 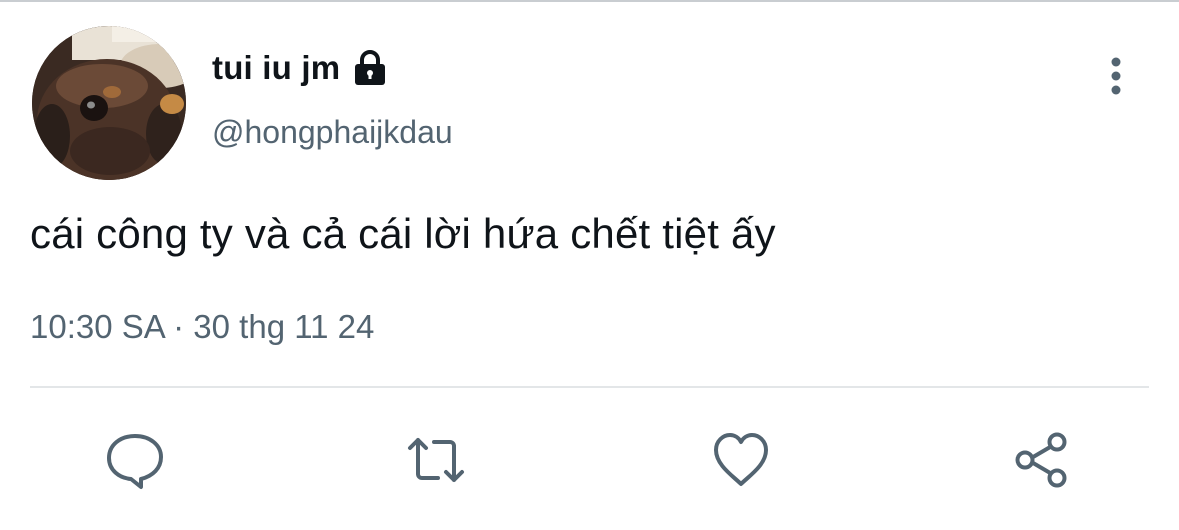 What do you see at coordinates (97, 326) in the screenshot?
I see `tweet-time: 10:30 SA` at bounding box center [97, 326].